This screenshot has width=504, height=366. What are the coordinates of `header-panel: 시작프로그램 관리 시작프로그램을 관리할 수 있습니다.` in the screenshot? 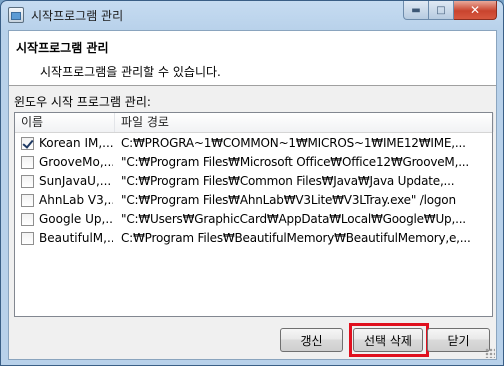 It's located at (252, 58).